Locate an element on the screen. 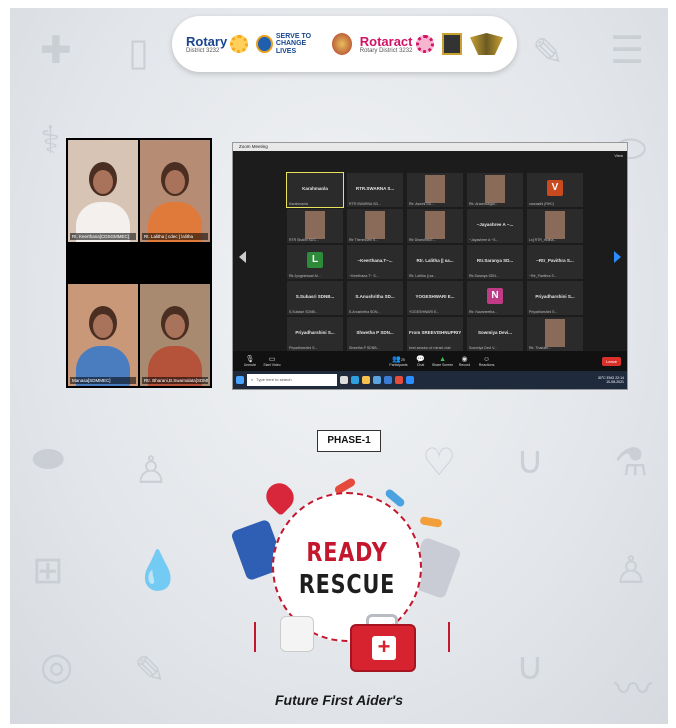  pill-icon is located at coordinates (431, 522).